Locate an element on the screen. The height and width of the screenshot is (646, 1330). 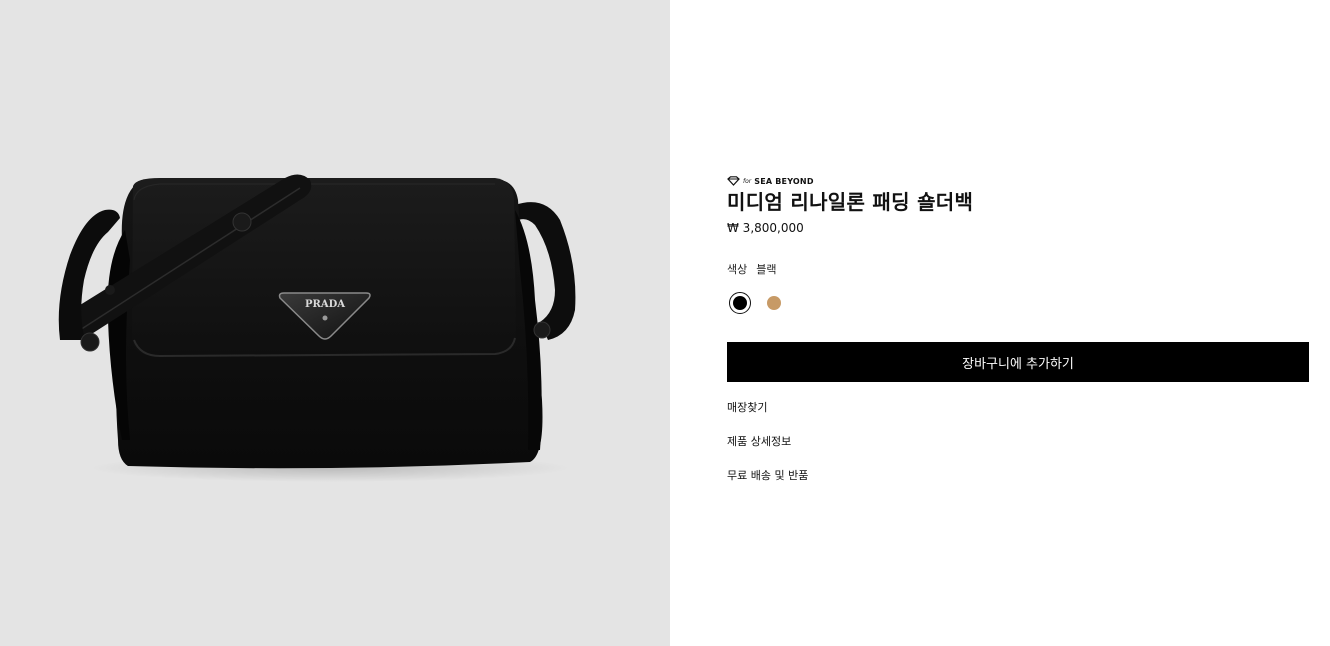
product-details-link: 제품 상세정보 is located at coordinates (767, 451).